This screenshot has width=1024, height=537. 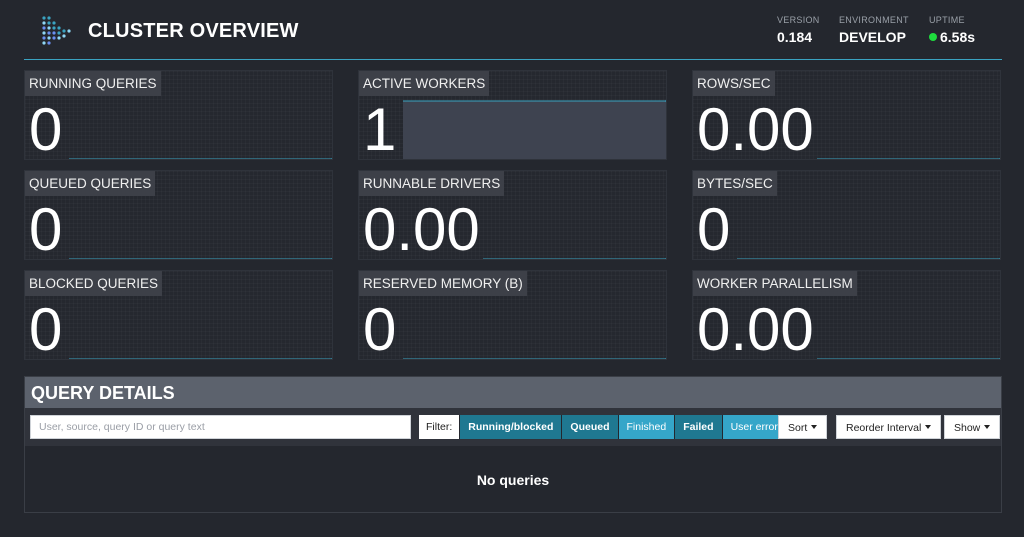 I want to click on filter-finished: Finished, so click(x=646, y=427).